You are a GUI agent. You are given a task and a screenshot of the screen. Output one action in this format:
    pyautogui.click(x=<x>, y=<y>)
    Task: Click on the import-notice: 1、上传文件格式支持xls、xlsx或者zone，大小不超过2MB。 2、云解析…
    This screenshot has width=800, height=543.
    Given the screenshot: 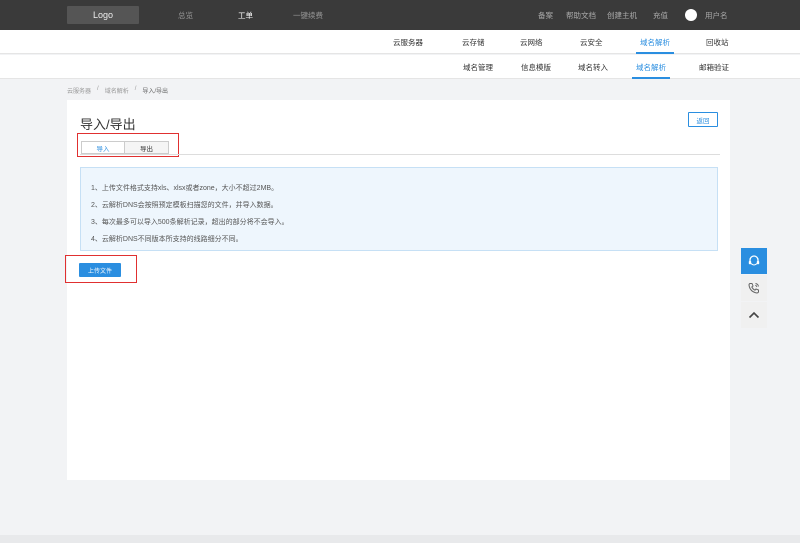 What is the action you would take?
    pyautogui.click(x=399, y=209)
    